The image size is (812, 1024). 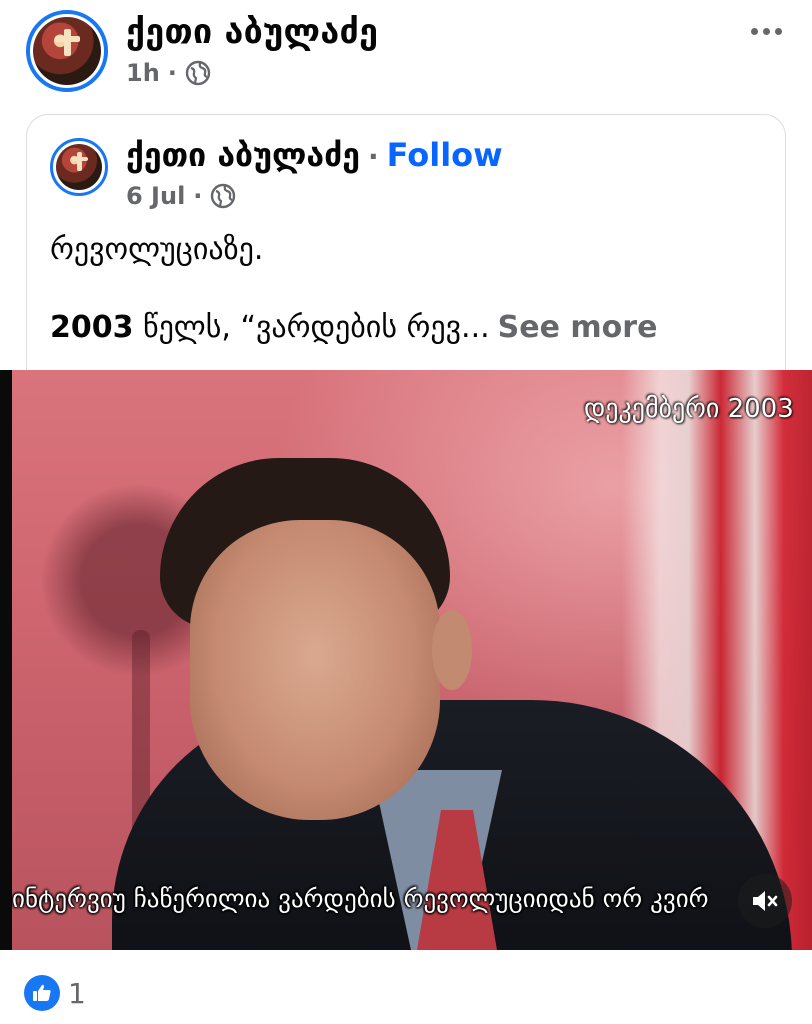 I want to click on like-icon, so click(x=42, y=993).